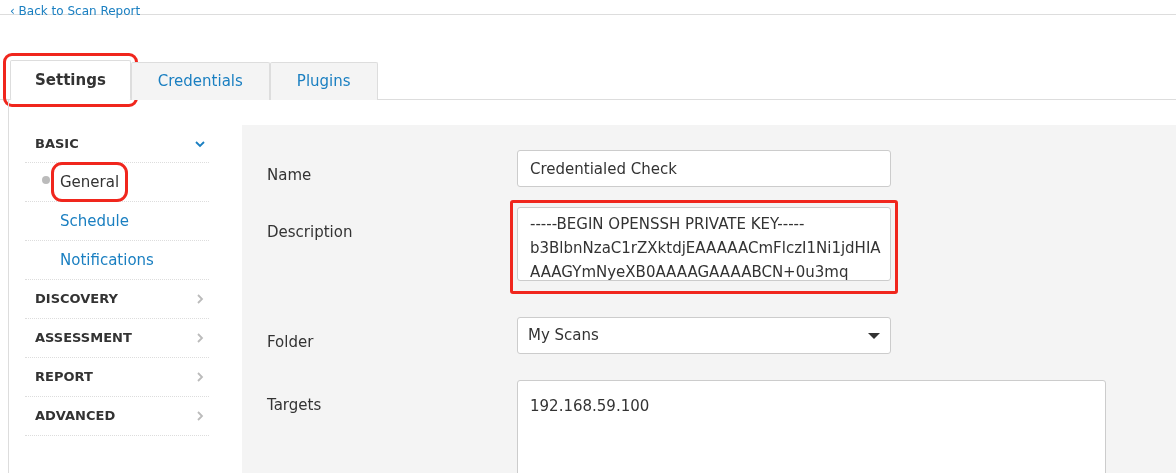 Image resolution: width=1176 pixels, height=474 pixels. I want to click on targets-field: 192.168.59.100, so click(811, 426).